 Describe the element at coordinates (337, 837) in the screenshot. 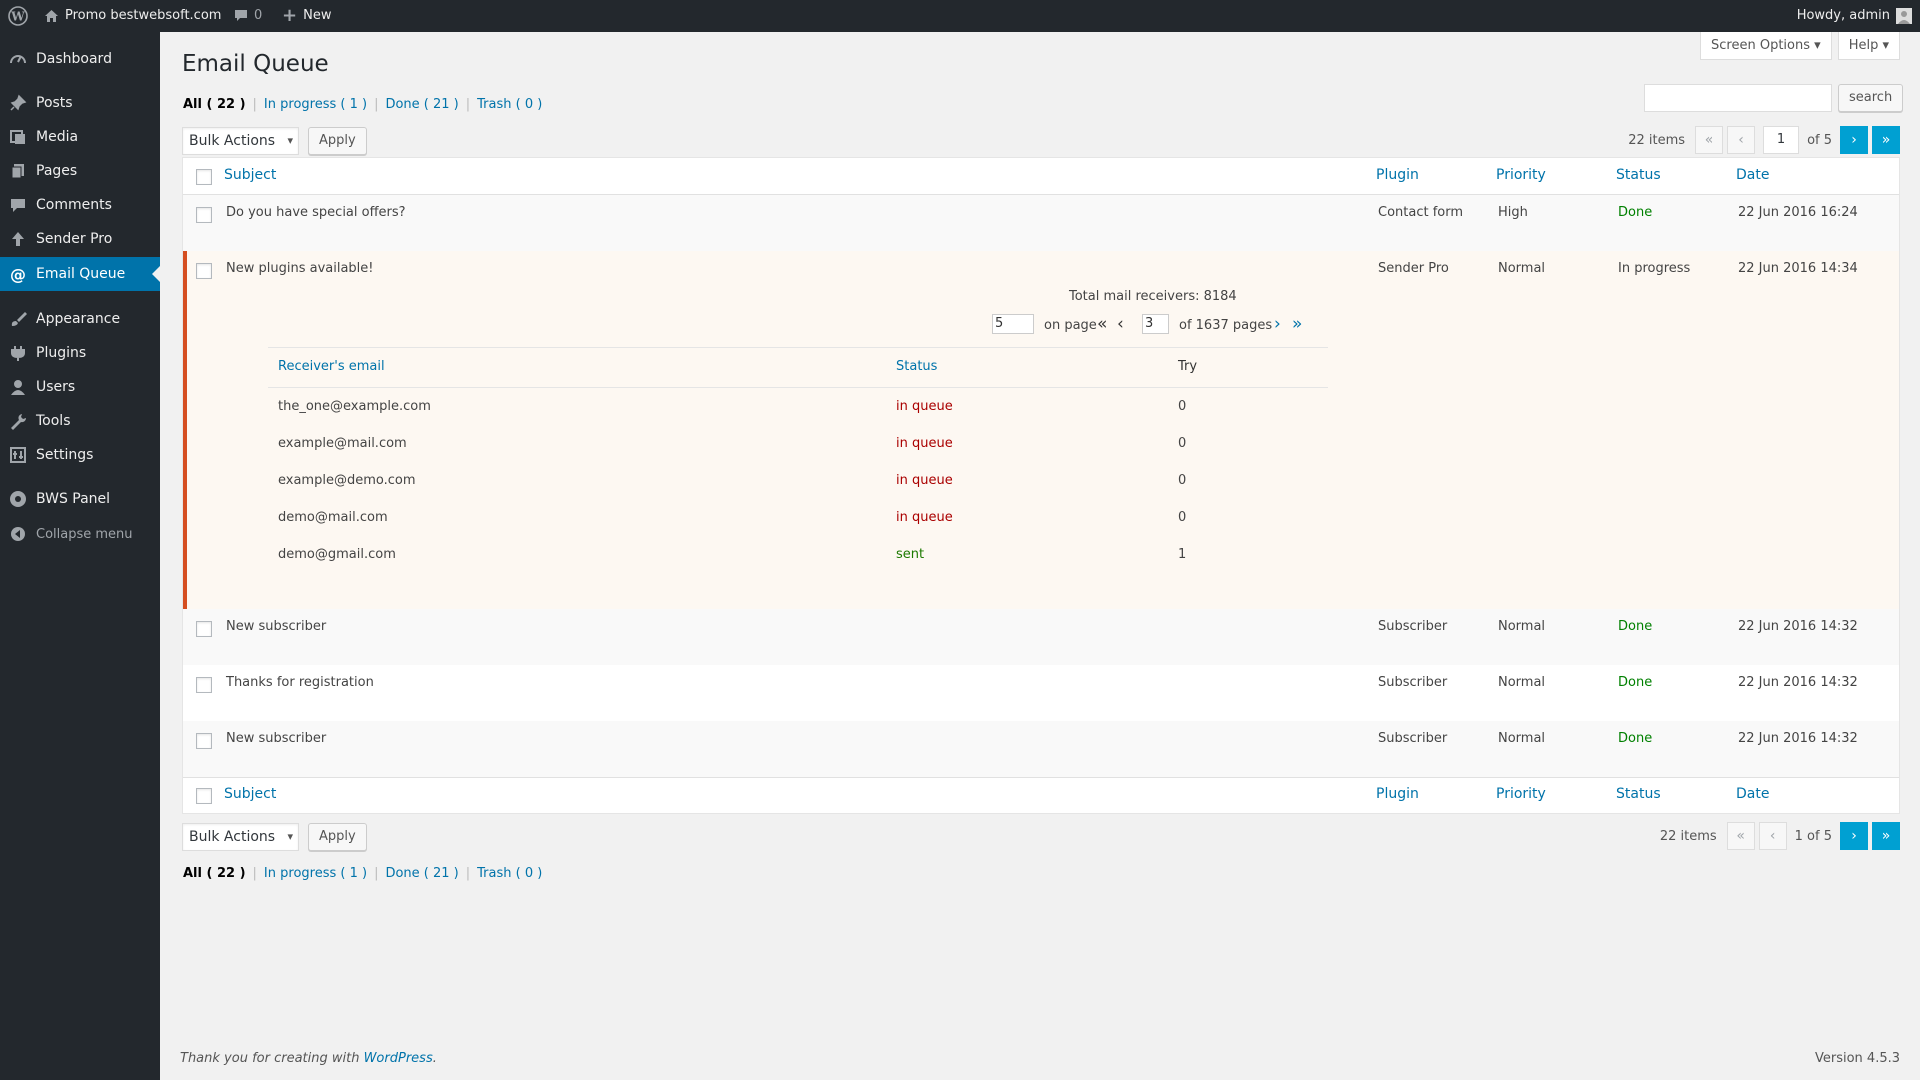

I see `apply-button-bottom: Apply` at that location.